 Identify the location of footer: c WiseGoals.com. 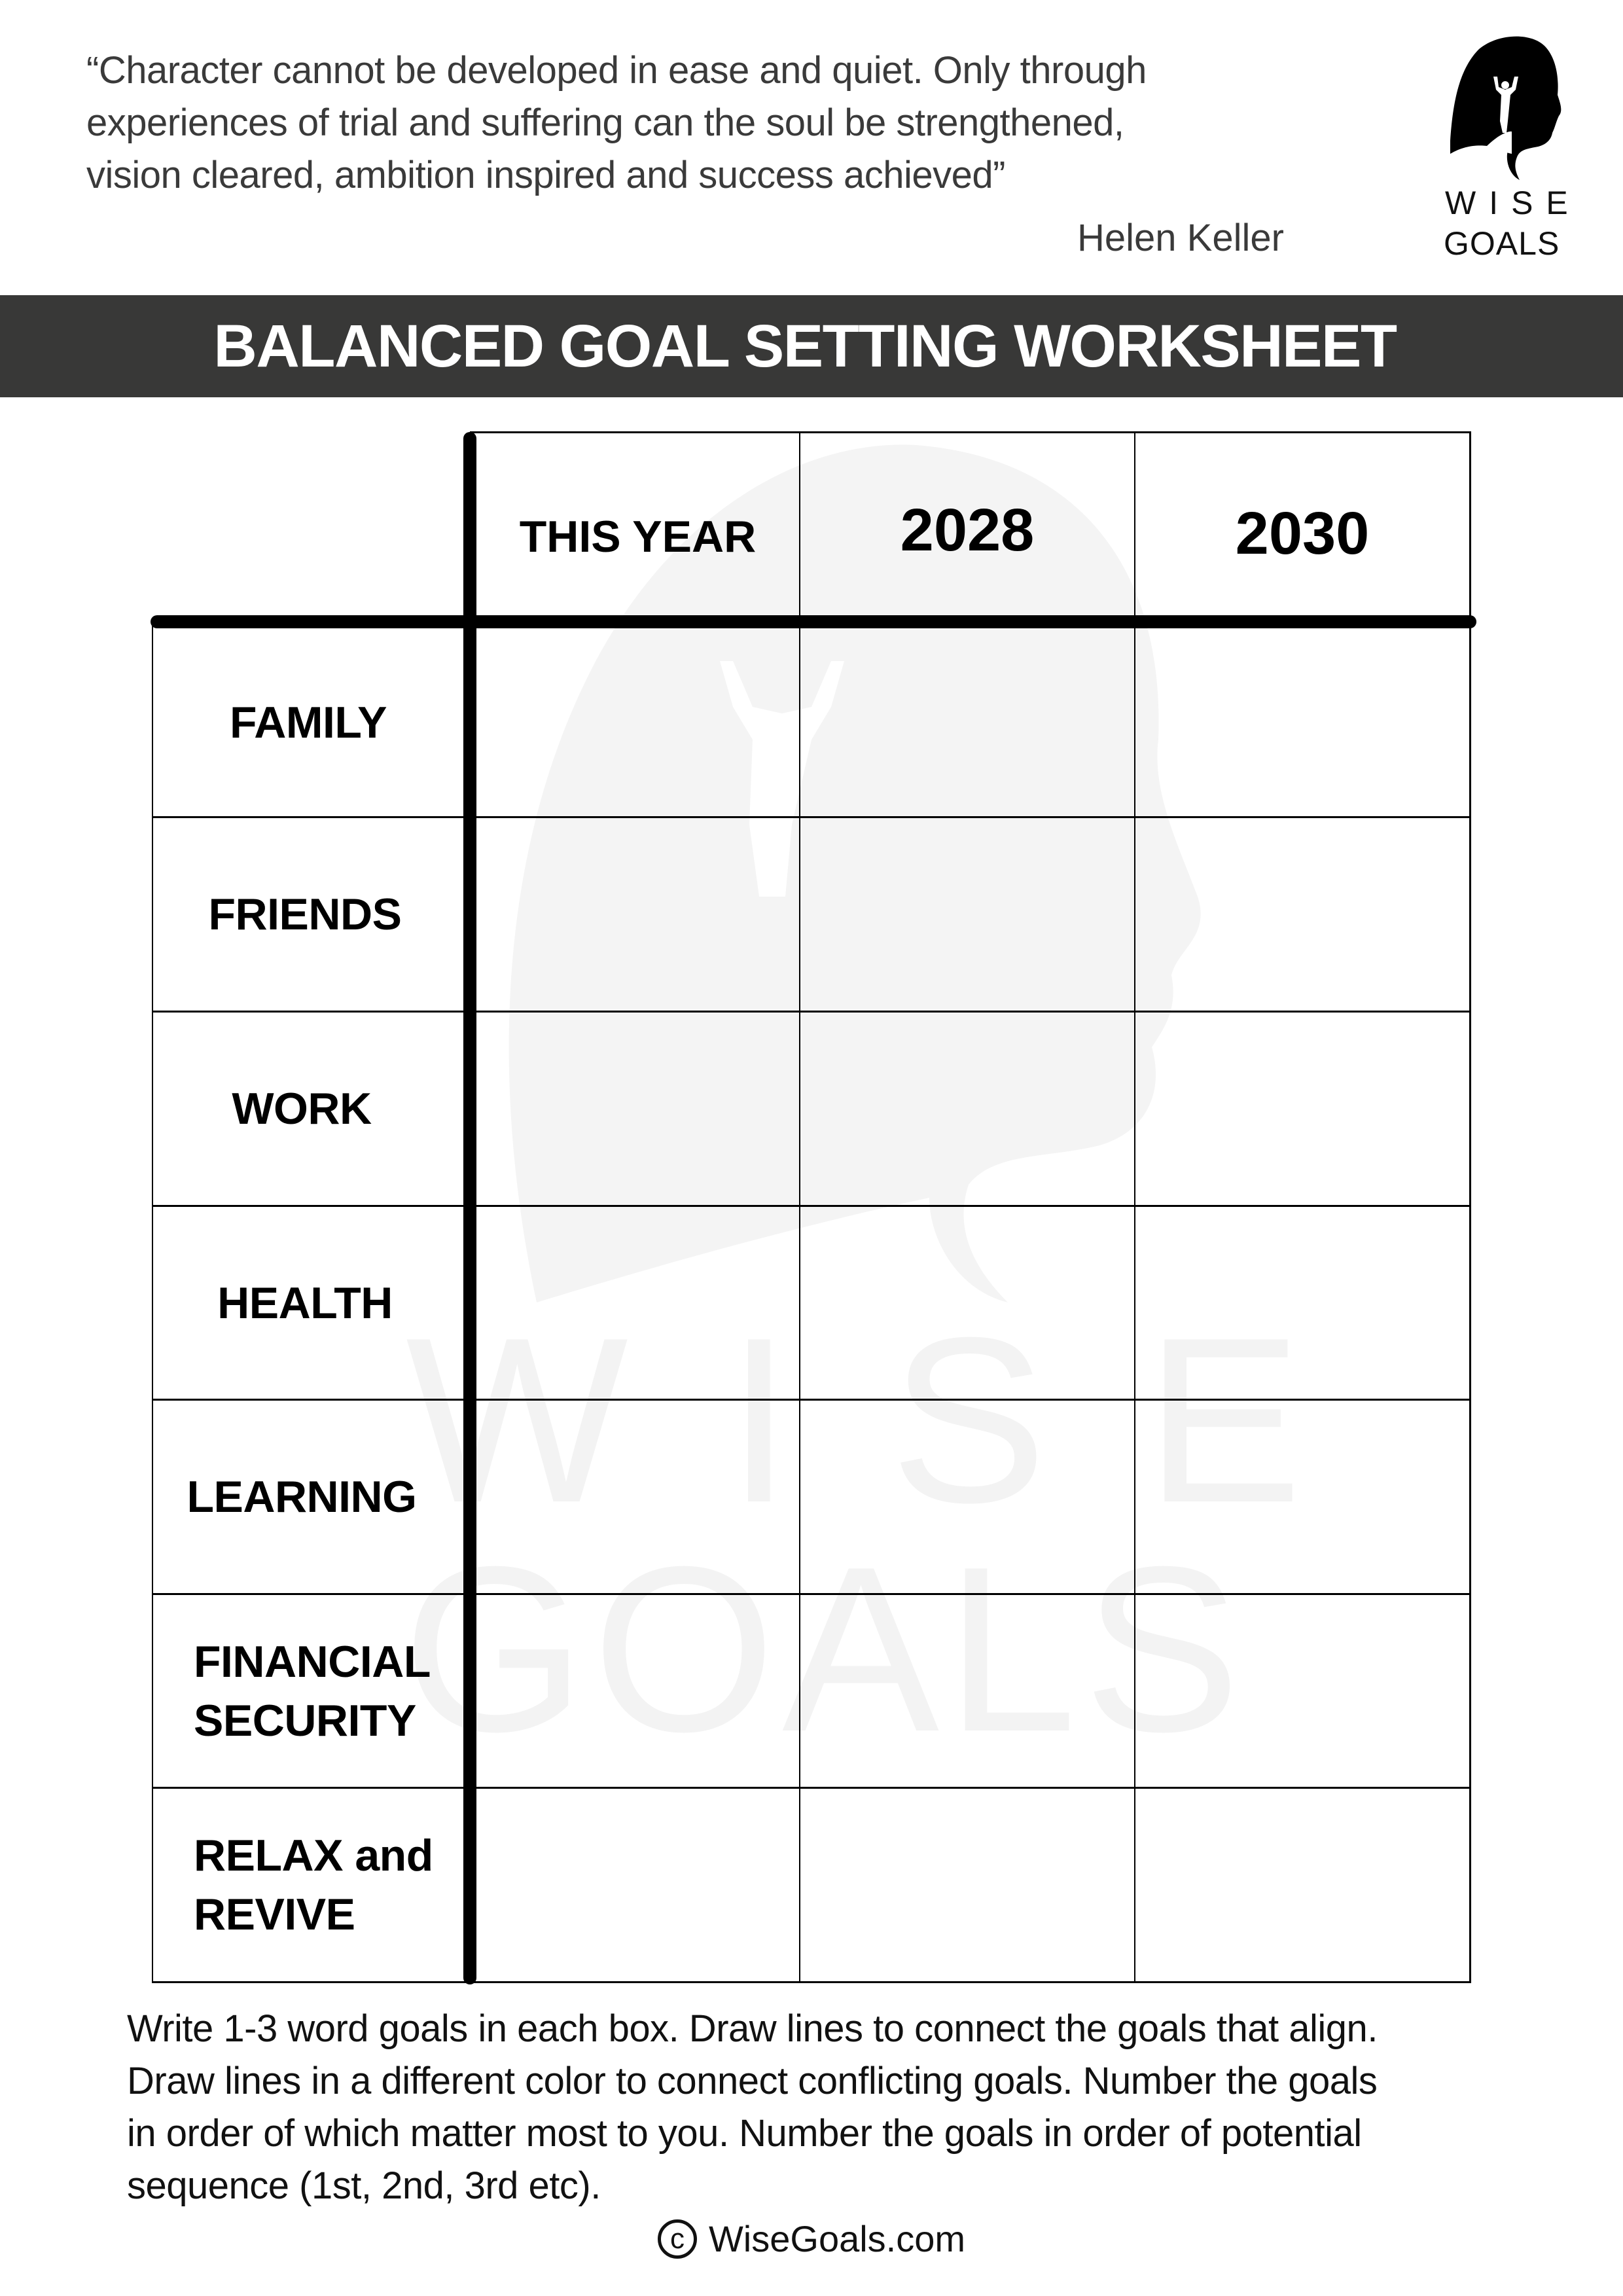
(811, 2238).